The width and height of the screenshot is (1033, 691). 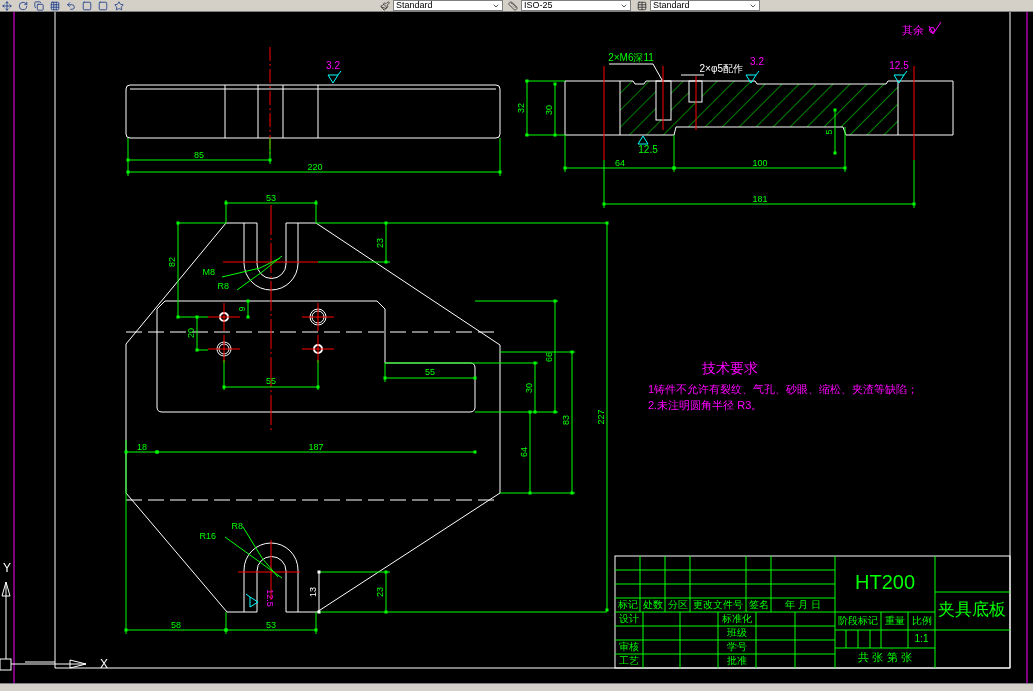 What do you see at coordinates (758, 604) in the screenshot?
I see `title-block-label: 签名` at bounding box center [758, 604].